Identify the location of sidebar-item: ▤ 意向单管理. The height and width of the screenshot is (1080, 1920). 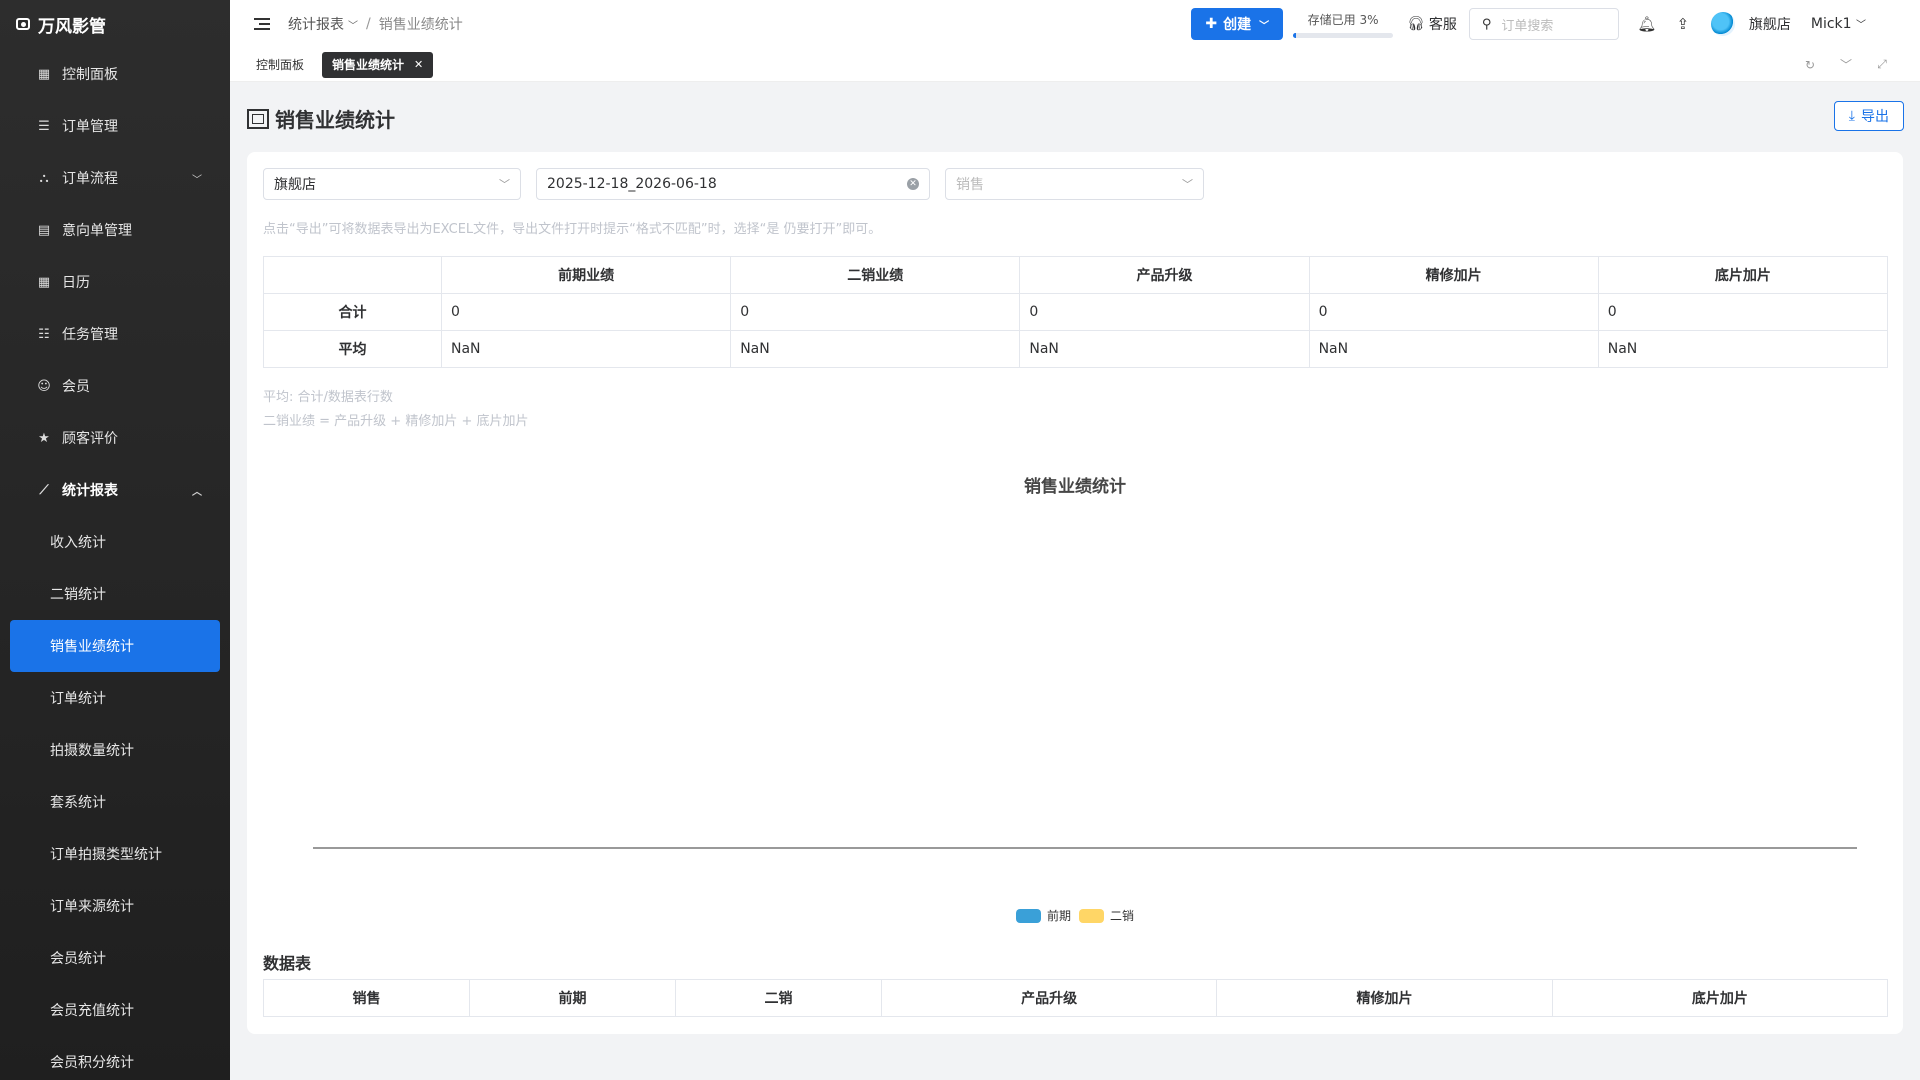
(115, 230).